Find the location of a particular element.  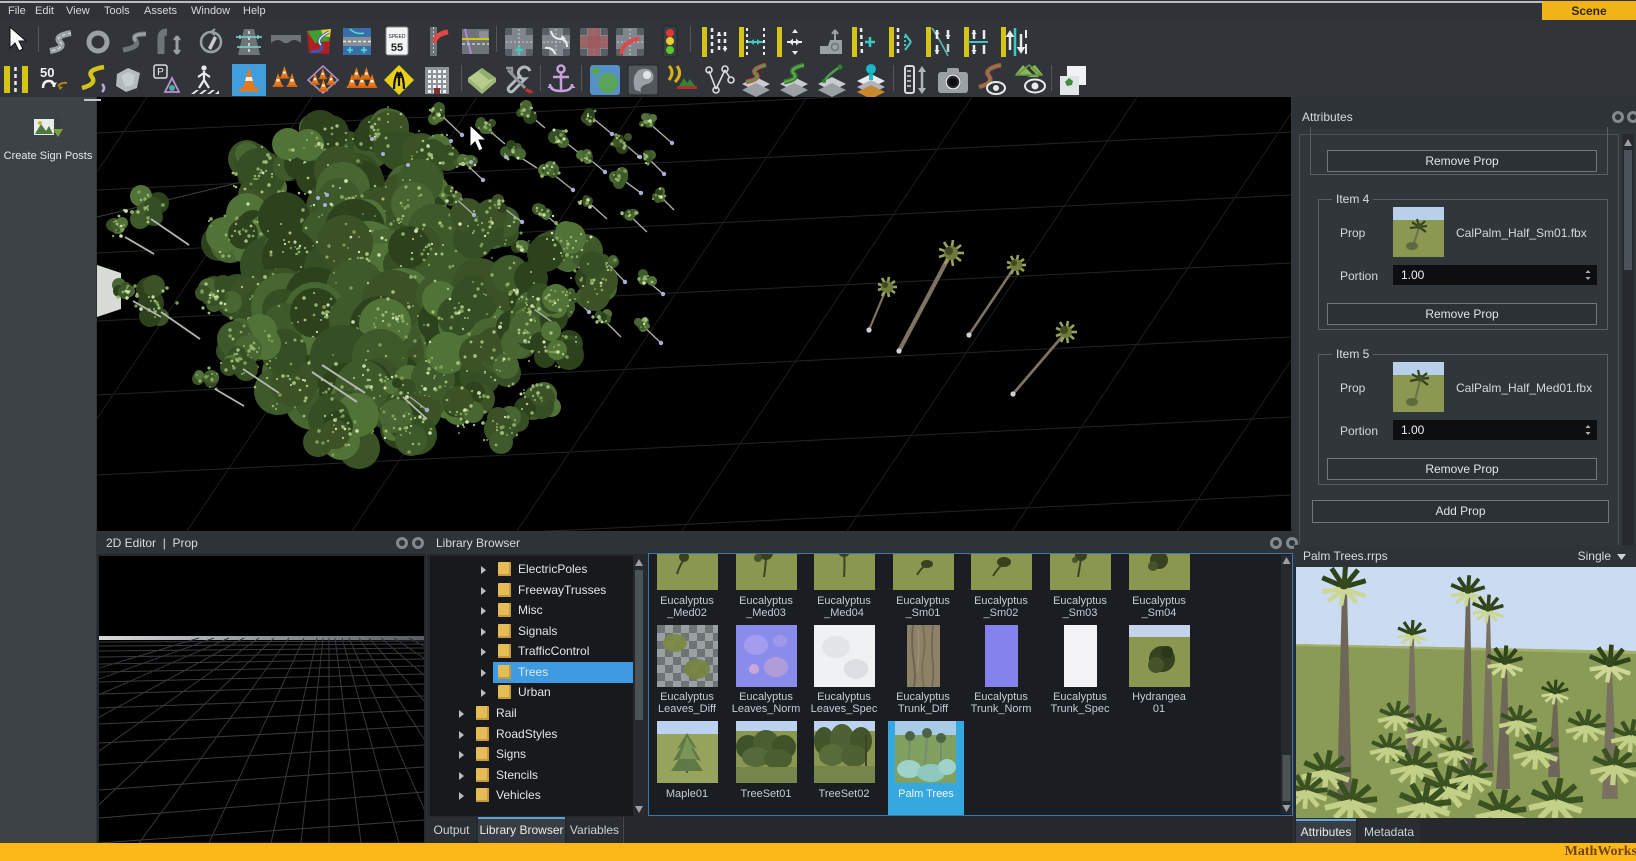

svg-text: P is located at coordinates (160, 72).